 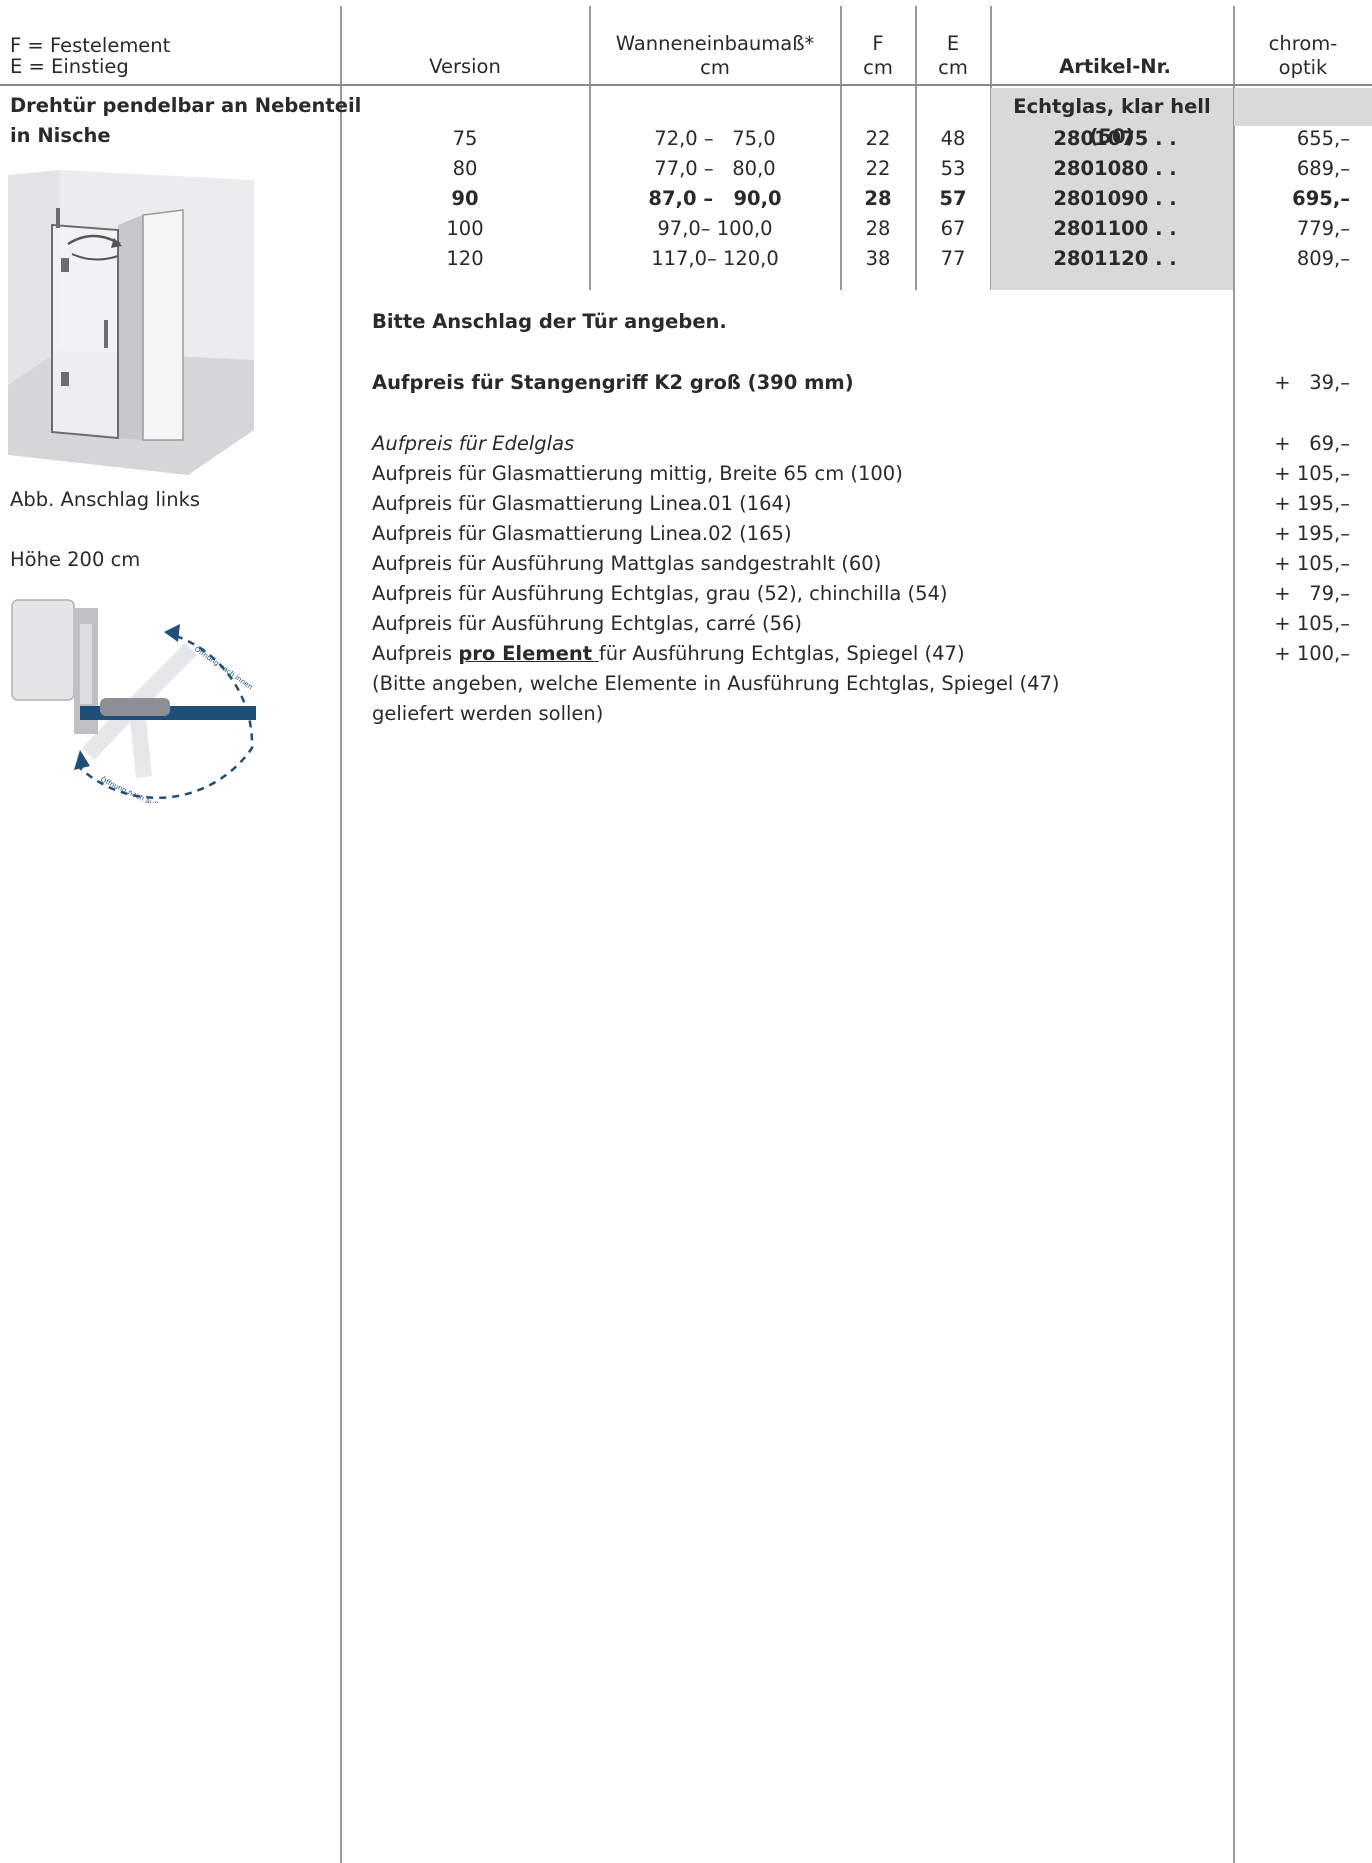 What do you see at coordinates (953, 258) in the screenshot?
I see `cell-e: 77` at bounding box center [953, 258].